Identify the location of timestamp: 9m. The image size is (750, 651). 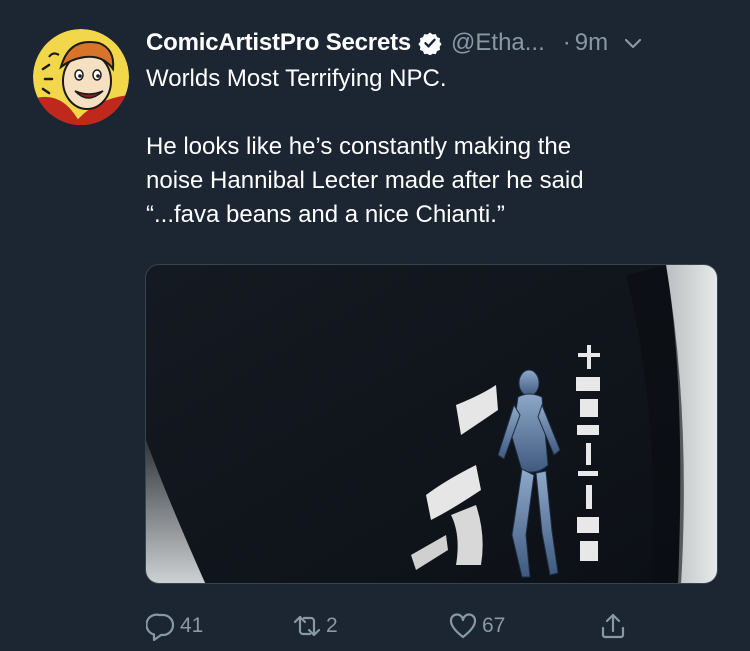
(591, 43).